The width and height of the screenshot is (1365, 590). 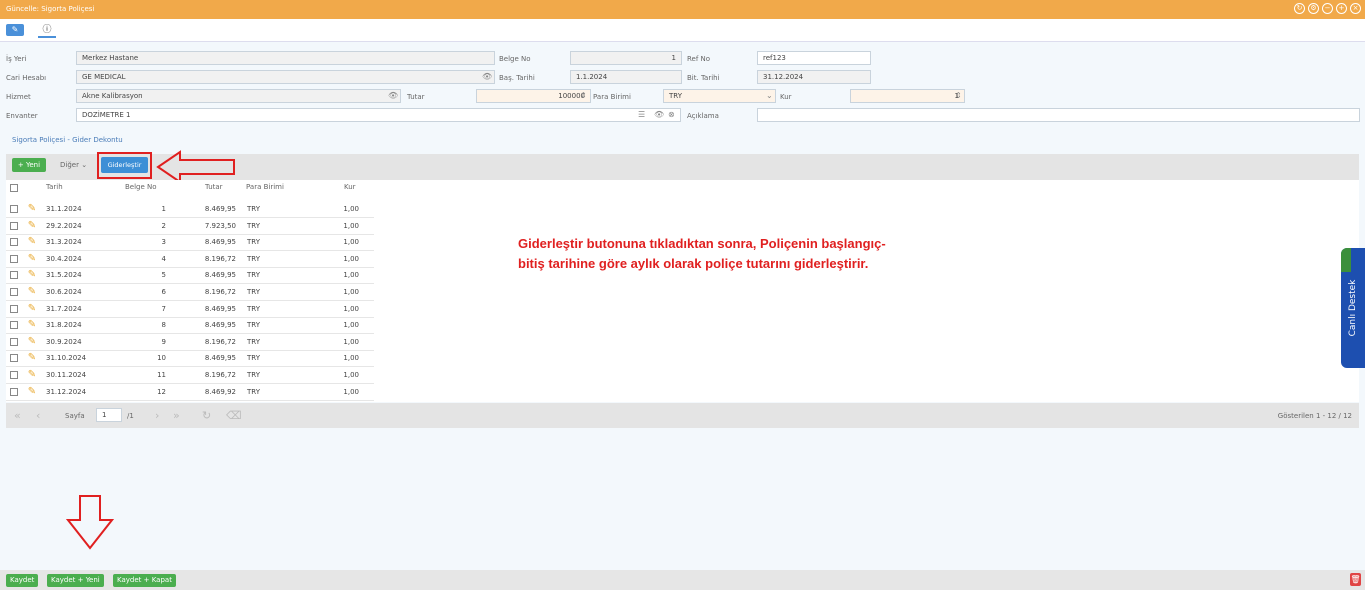 What do you see at coordinates (67, 140) in the screenshot?
I see `section-link: Sigorta Poliçesi - Gider Dekontu` at bounding box center [67, 140].